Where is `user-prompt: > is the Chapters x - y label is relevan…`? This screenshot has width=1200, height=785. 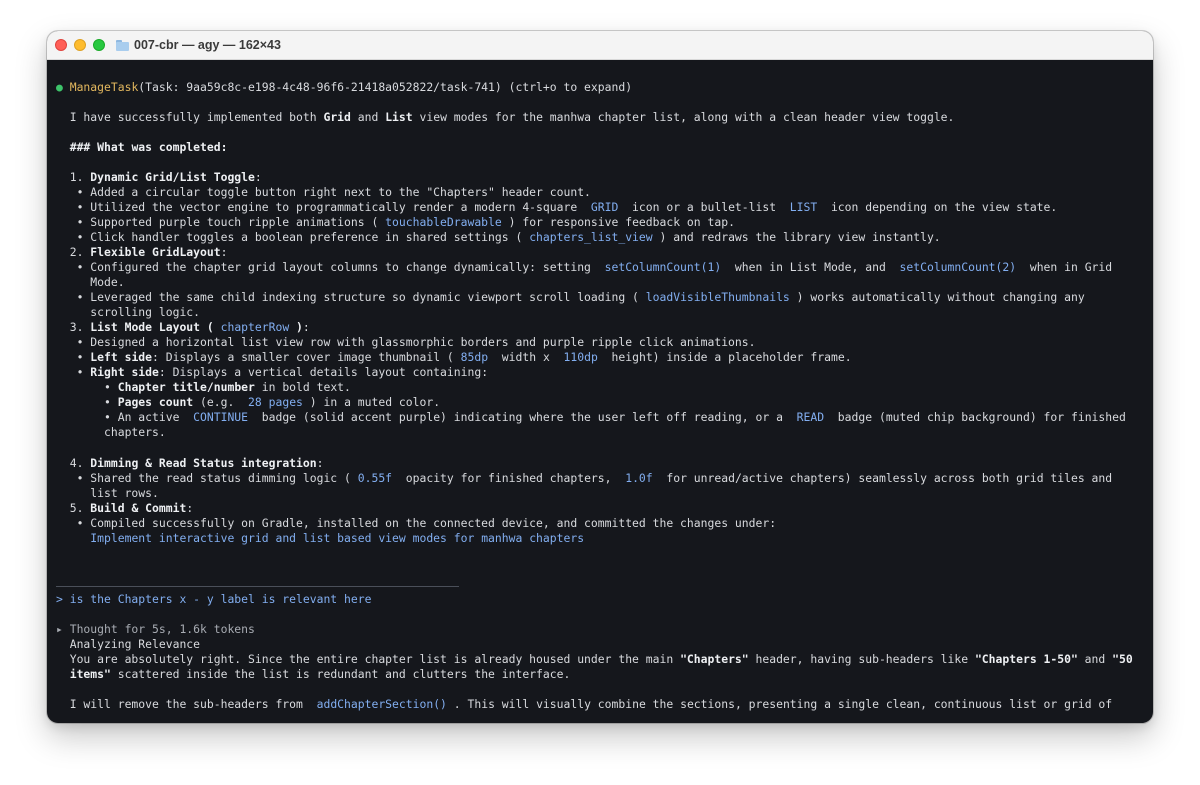
user-prompt: > is the Chapters x - y label is relevan… is located at coordinates (214, 599).